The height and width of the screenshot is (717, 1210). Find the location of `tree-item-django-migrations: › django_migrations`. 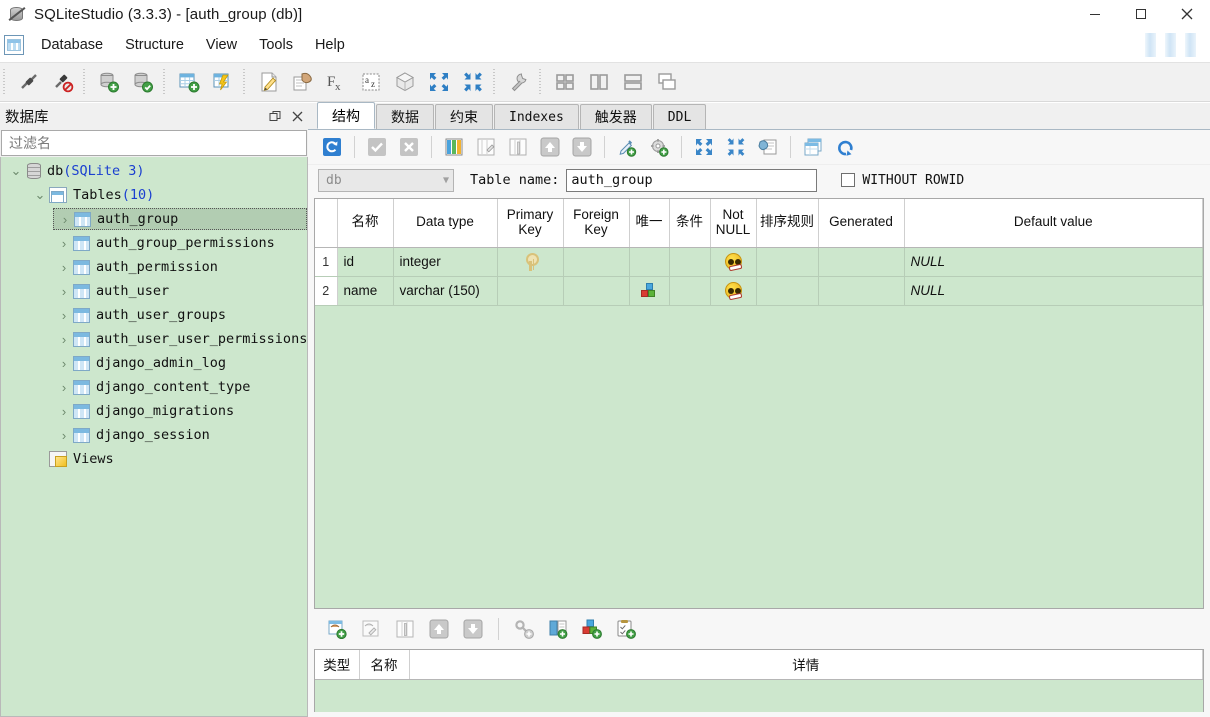

tree-item-django-migrations: › django_migrations is located at coordinates (154, 411).